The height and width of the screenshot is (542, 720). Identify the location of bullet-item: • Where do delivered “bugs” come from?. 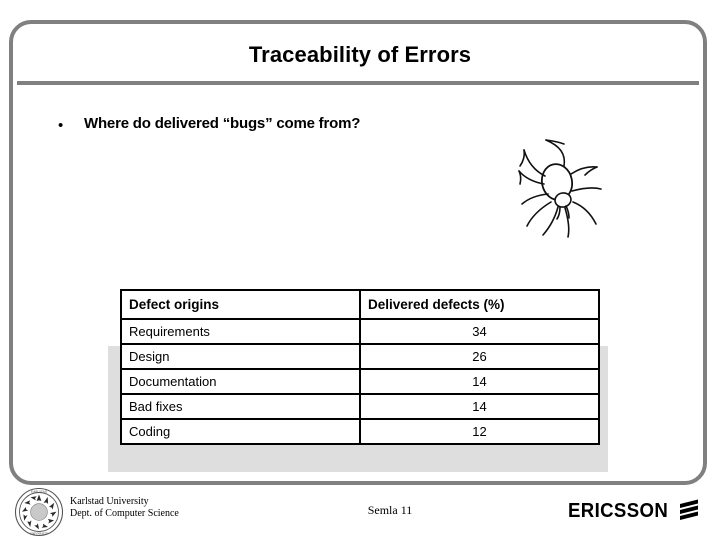
(312, 124).